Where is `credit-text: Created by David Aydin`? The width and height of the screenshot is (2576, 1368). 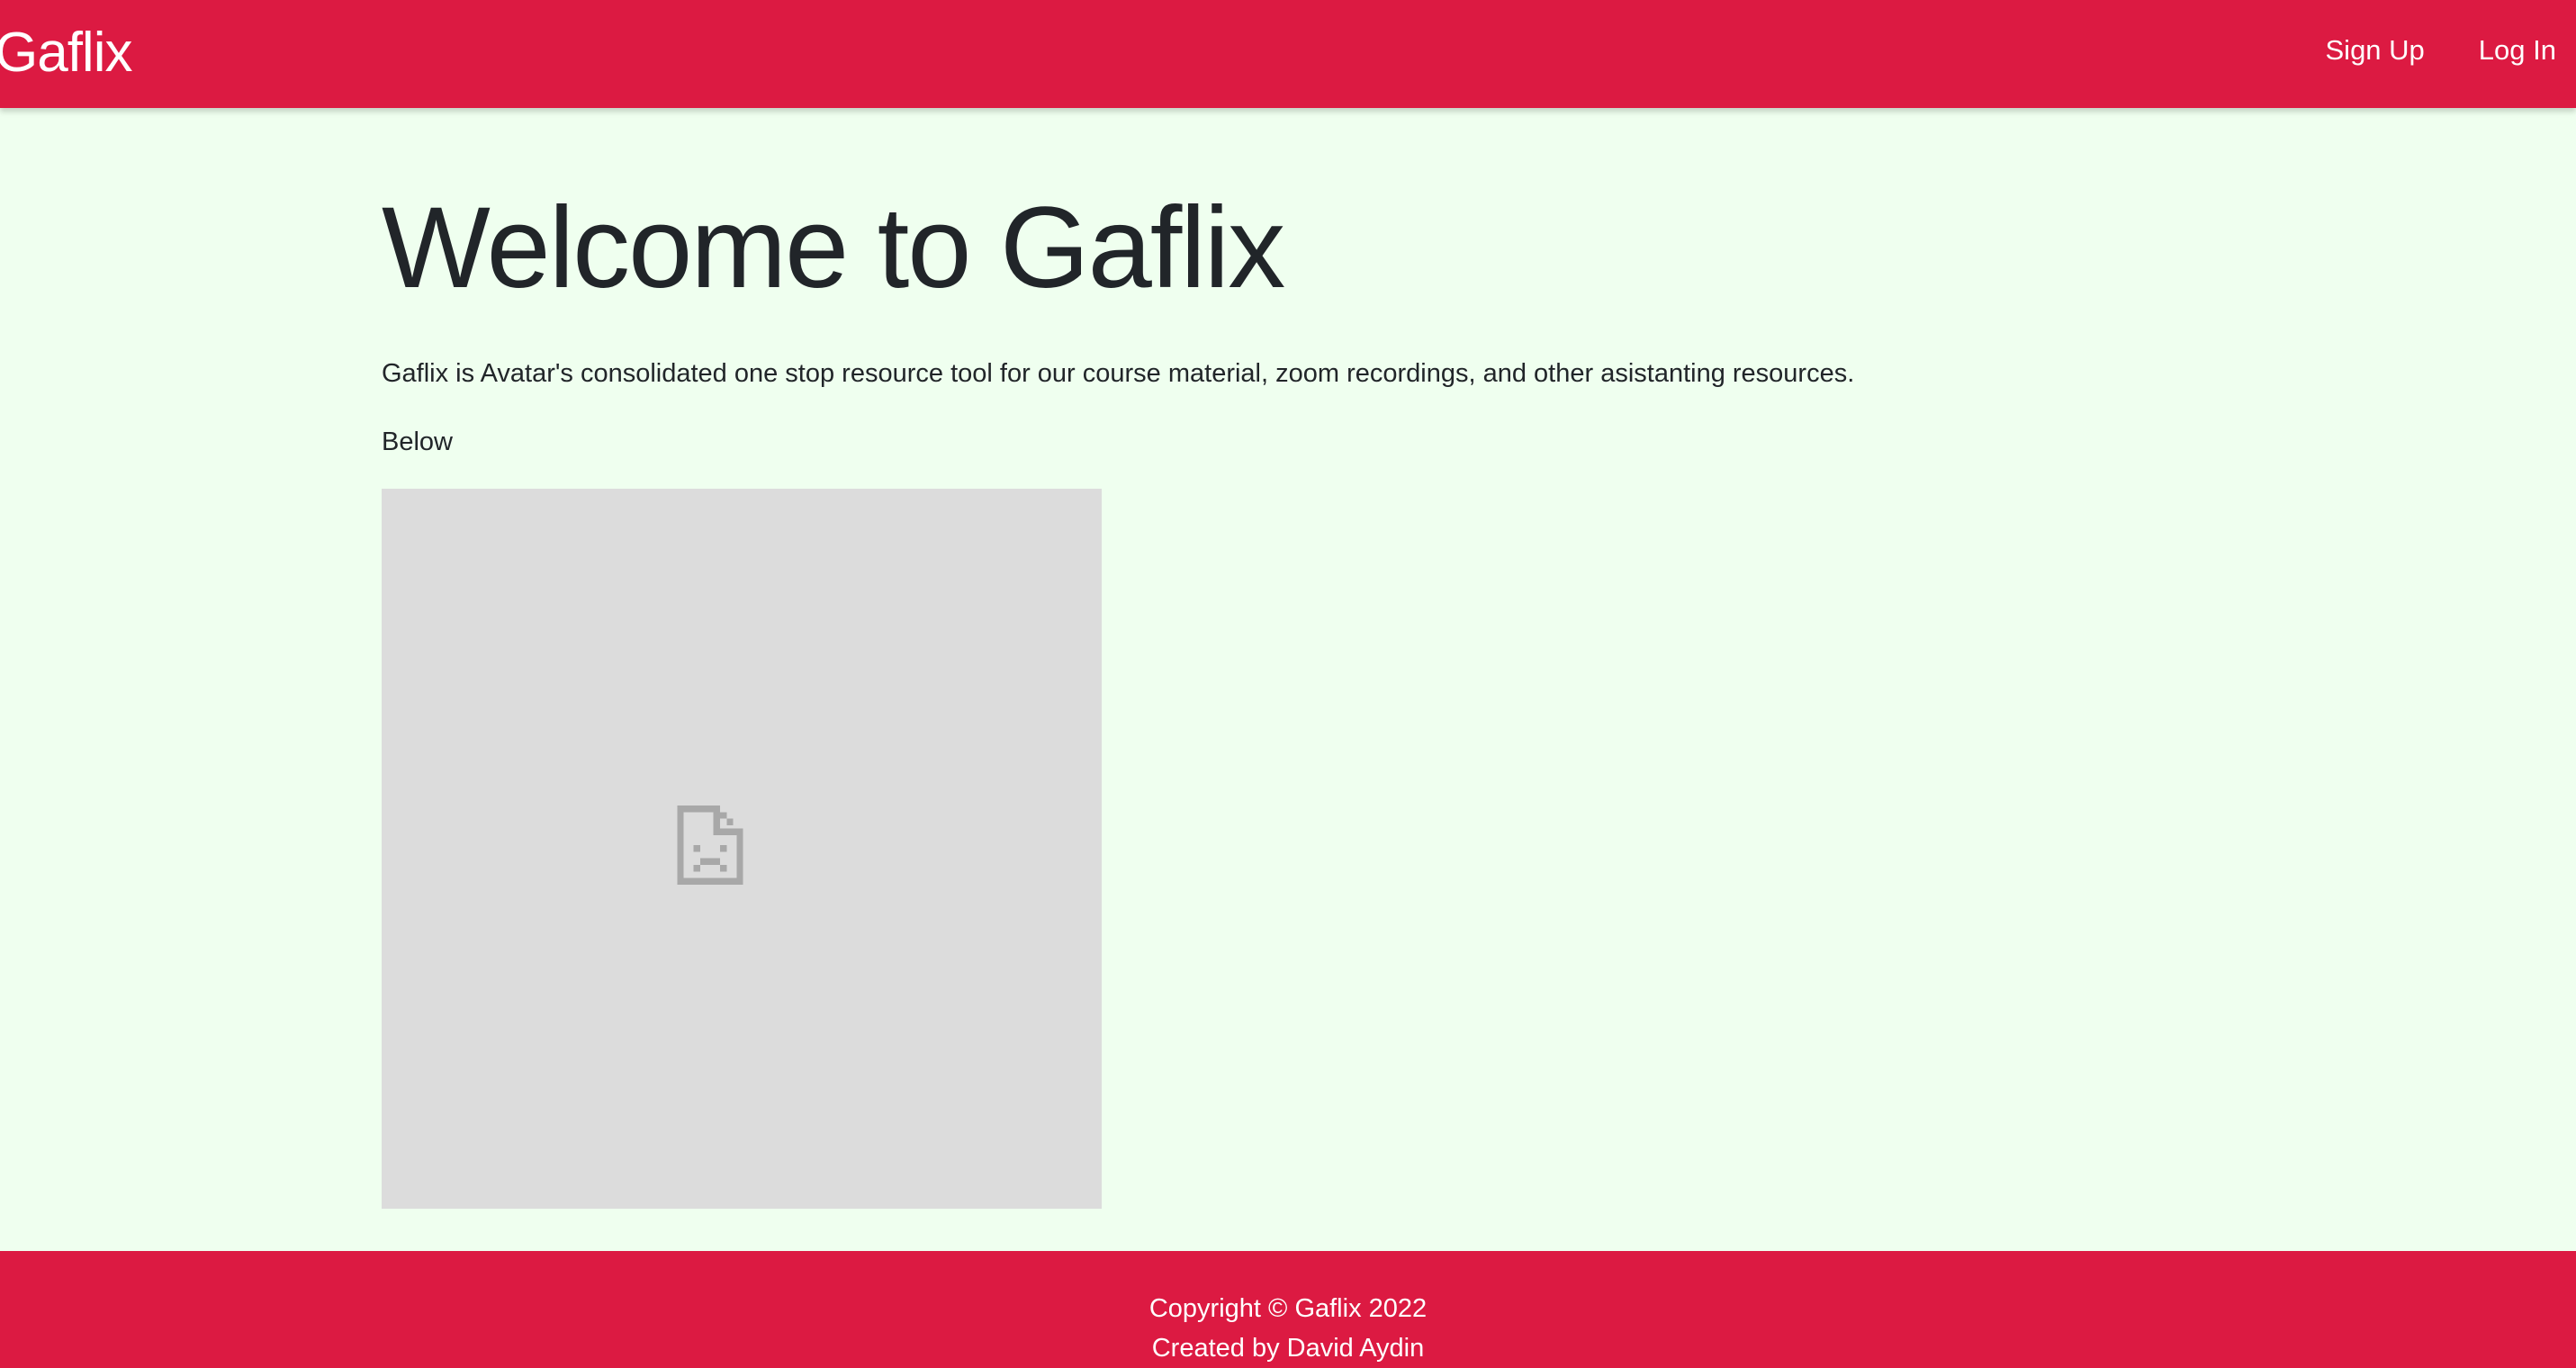 credit-text: Created by David Aydin is located at coordinates (1288, 1349).